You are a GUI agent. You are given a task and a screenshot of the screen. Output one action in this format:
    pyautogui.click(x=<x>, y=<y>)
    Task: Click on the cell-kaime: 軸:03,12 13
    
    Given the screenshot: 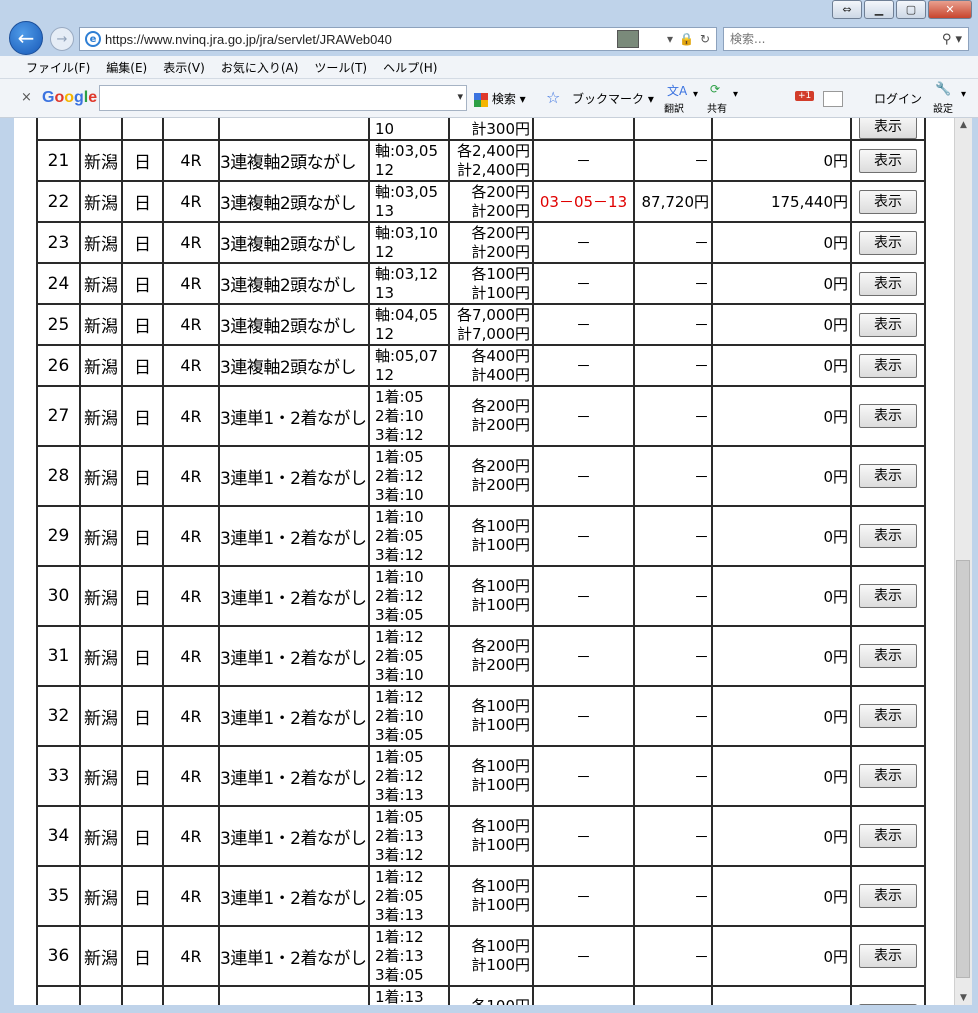 What is the action you would take?
    pyautogui.click(x=409, y=283)
    